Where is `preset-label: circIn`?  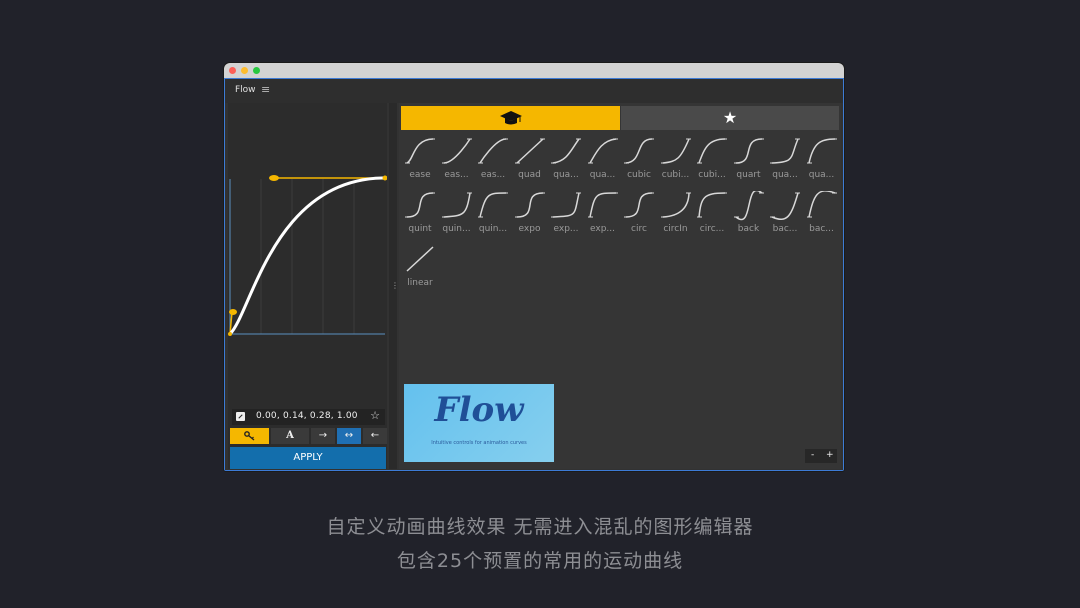
preset-label: circIn is located at coordinates (675, 229).